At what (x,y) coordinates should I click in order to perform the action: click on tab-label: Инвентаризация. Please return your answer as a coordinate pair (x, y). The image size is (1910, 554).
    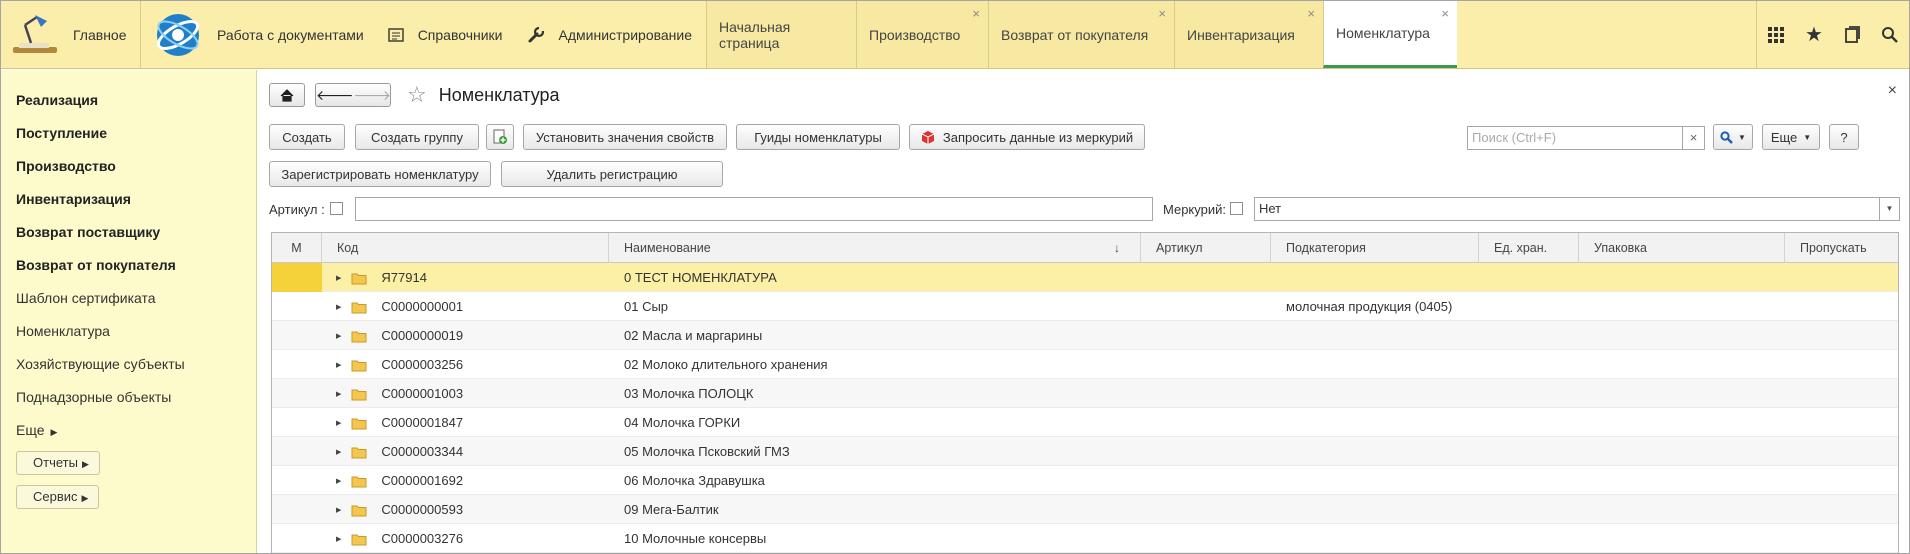
    Looking at the image, I should click on (1241, 34).